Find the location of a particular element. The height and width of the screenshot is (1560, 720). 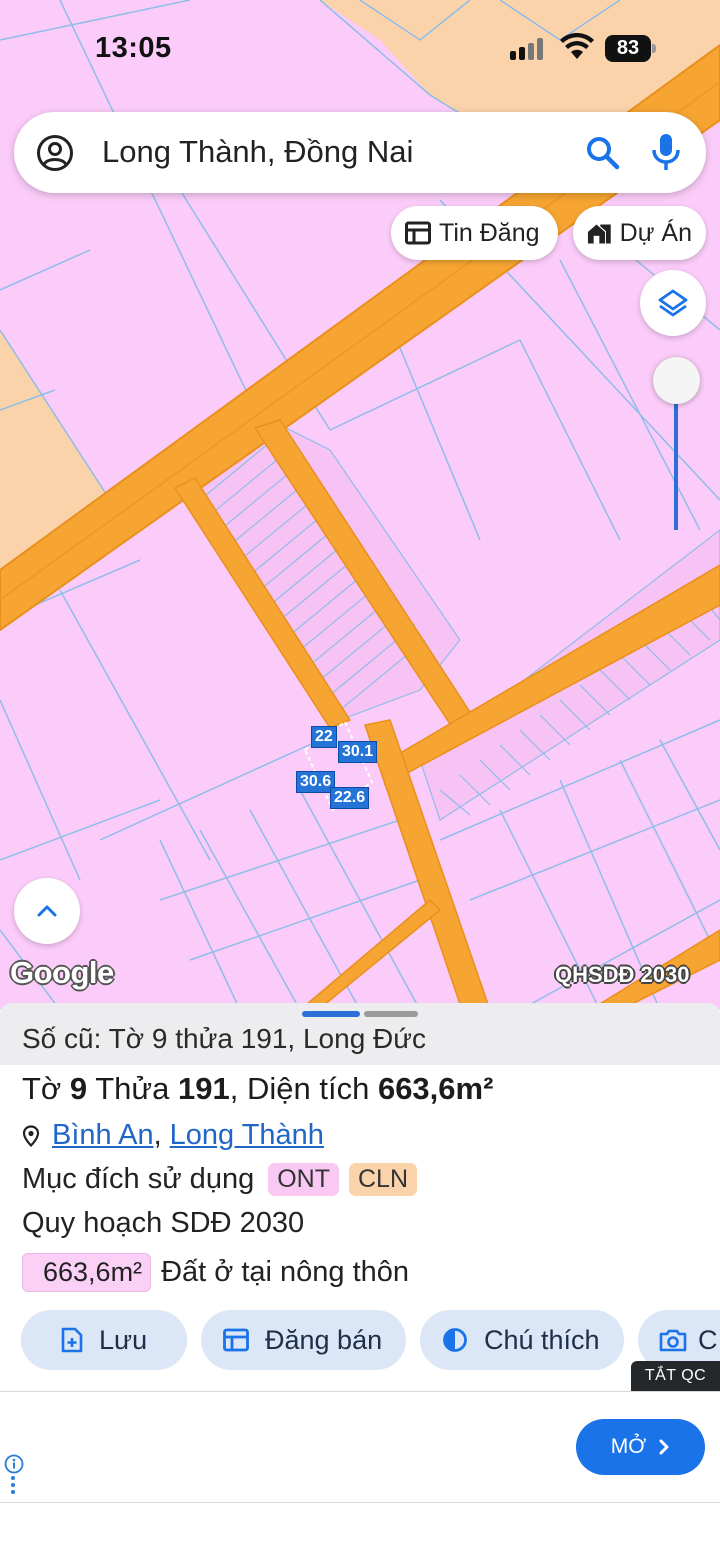

status-bar: 13:05 83 is located at coordinates (360, 50).